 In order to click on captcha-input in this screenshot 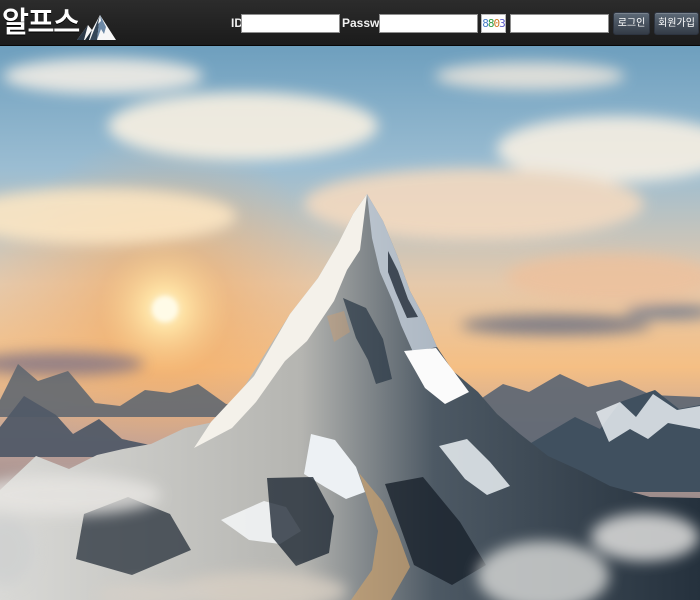, I will do `click(559, 23)`.